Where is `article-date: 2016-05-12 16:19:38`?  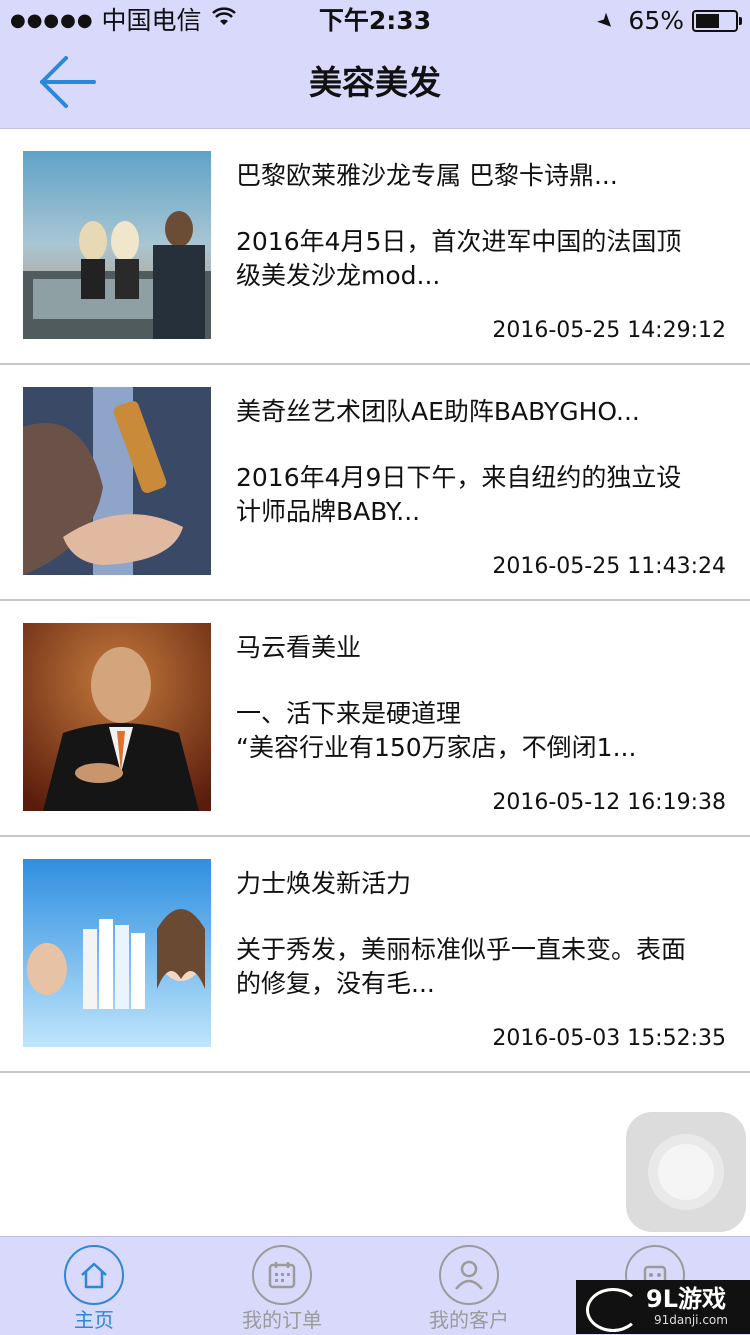 article-date: 2016-05-12 16:19:38 is located at coordinates (609, 802).